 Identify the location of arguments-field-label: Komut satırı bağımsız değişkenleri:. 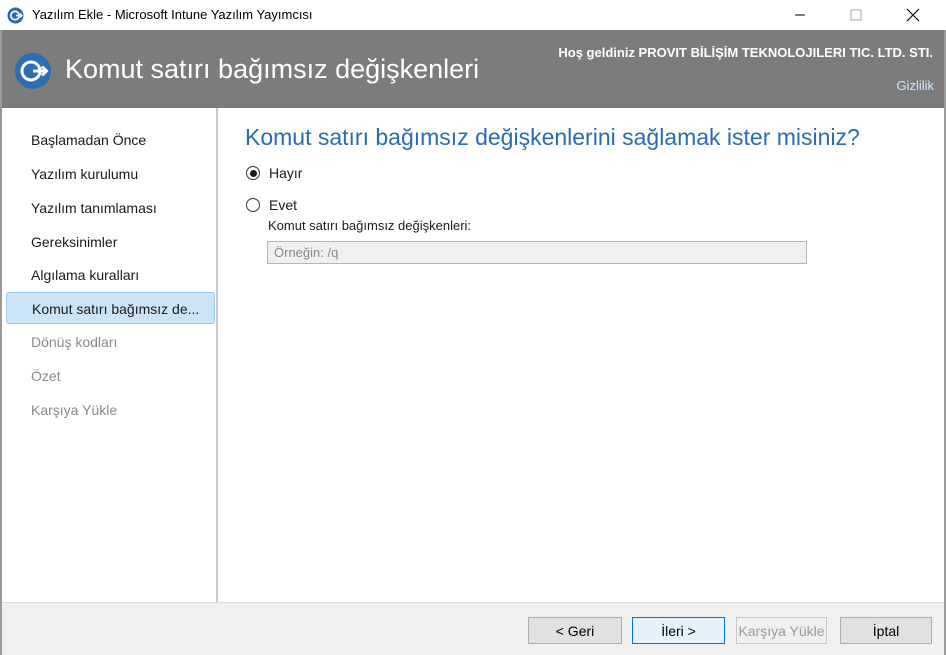
(370, 225).